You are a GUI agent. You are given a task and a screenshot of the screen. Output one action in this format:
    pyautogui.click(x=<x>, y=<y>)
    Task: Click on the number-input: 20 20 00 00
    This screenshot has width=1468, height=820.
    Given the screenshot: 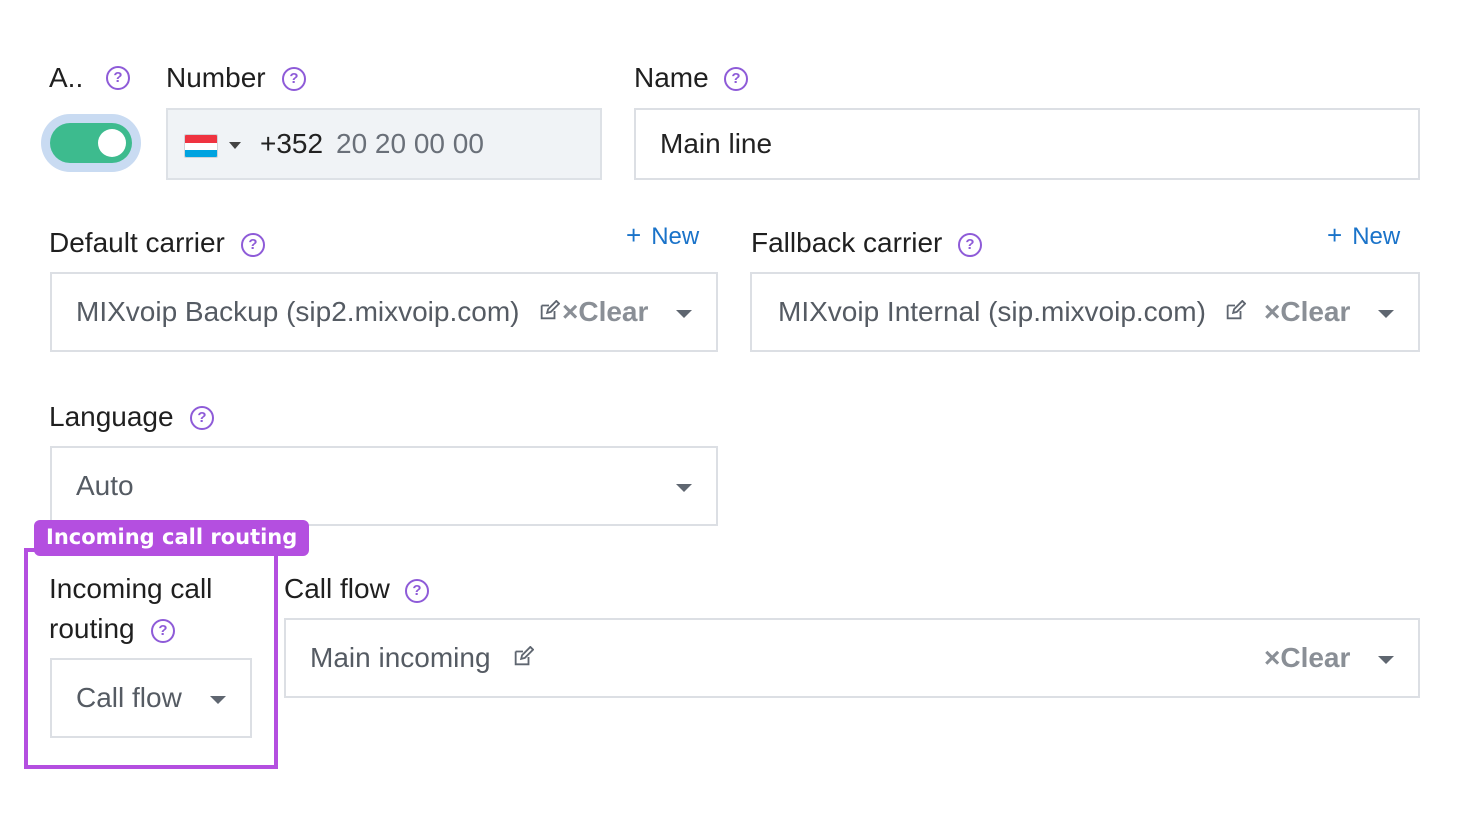 What is the action you would take?
    pyautogui.click(x=410, y=144)
    